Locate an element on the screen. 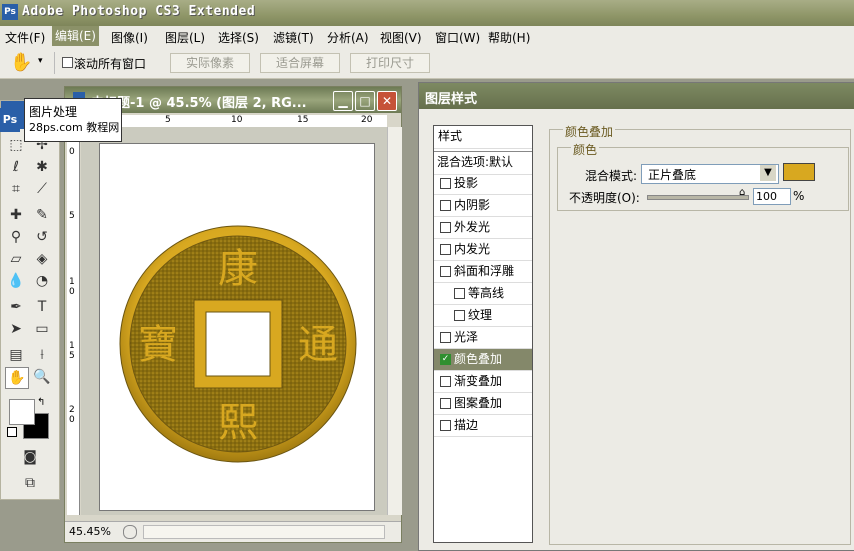  eraser-tool-icon: ▱ is located at coordinates (16, 259).